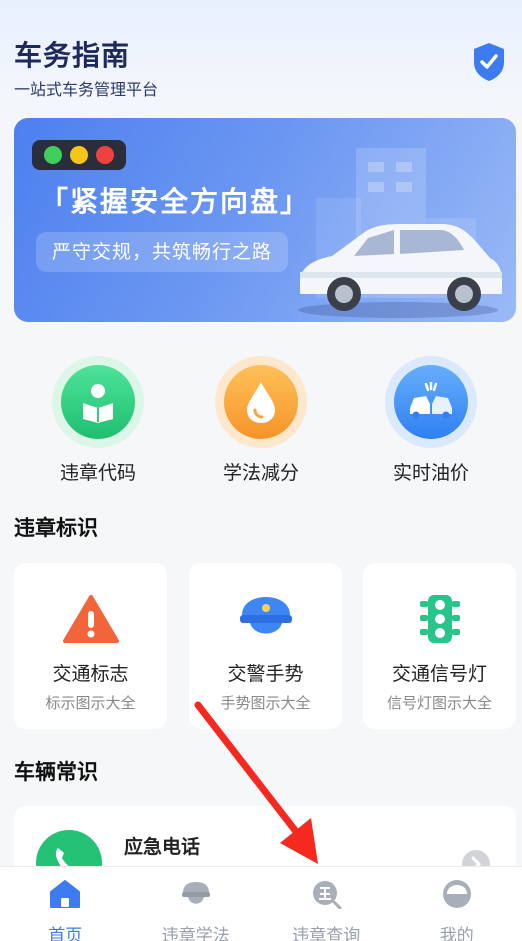 This screenshot has width=522, height=941. What do you see at coordinates (56, 772) in the screenshot?
I see `section-title-vehicle-knowledge: 车辆常识` at bounding box center [56, 772].